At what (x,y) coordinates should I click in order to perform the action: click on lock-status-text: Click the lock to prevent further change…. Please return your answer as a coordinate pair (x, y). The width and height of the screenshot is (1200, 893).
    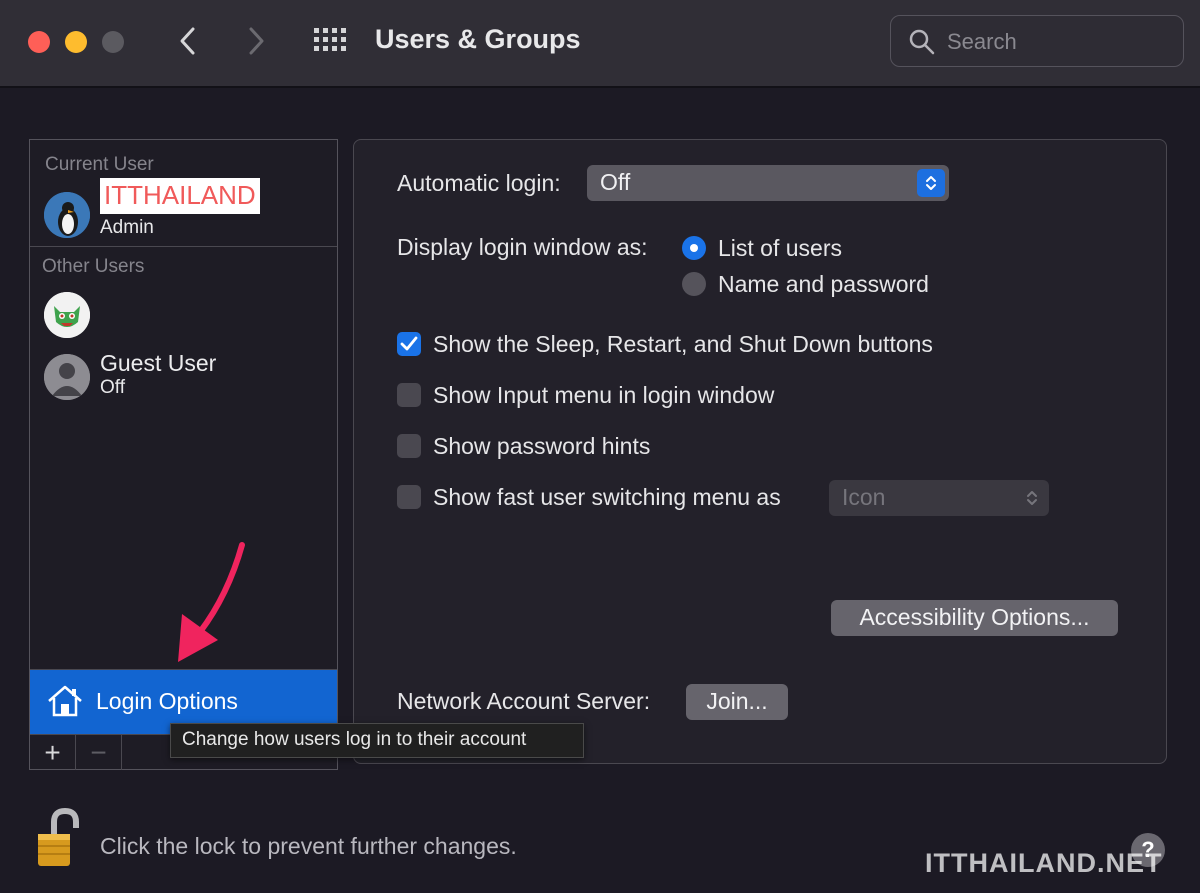
    Looking at the image, I should click on (308, 846).